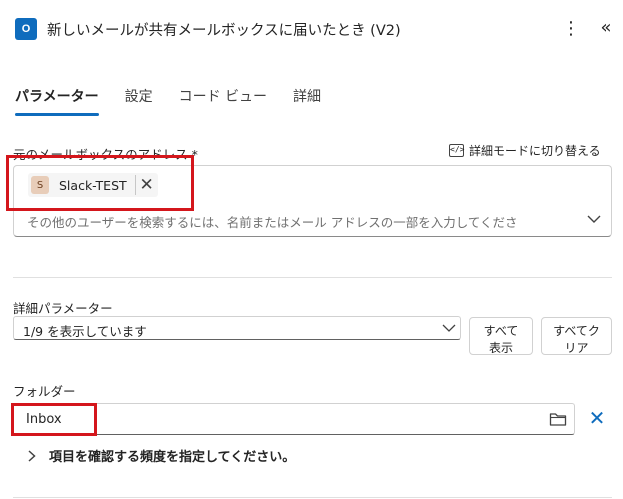 Image resolution: width=623 pixels, height=499 pixels. What do you see at coordinates (500, 348) in the screenshot?
I see `show-all-label-line2: 表示` at bounding box center [500, 348].